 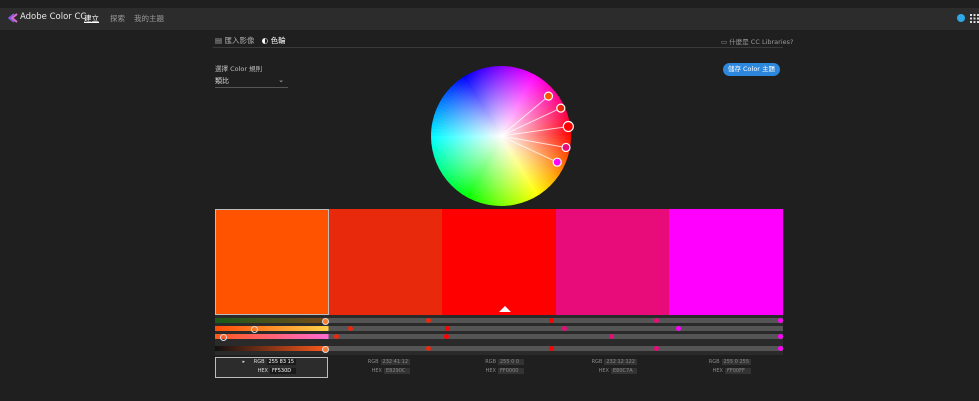 I want to click on rgb-line: RGB 232 12 122, so click(x=610, y=362).